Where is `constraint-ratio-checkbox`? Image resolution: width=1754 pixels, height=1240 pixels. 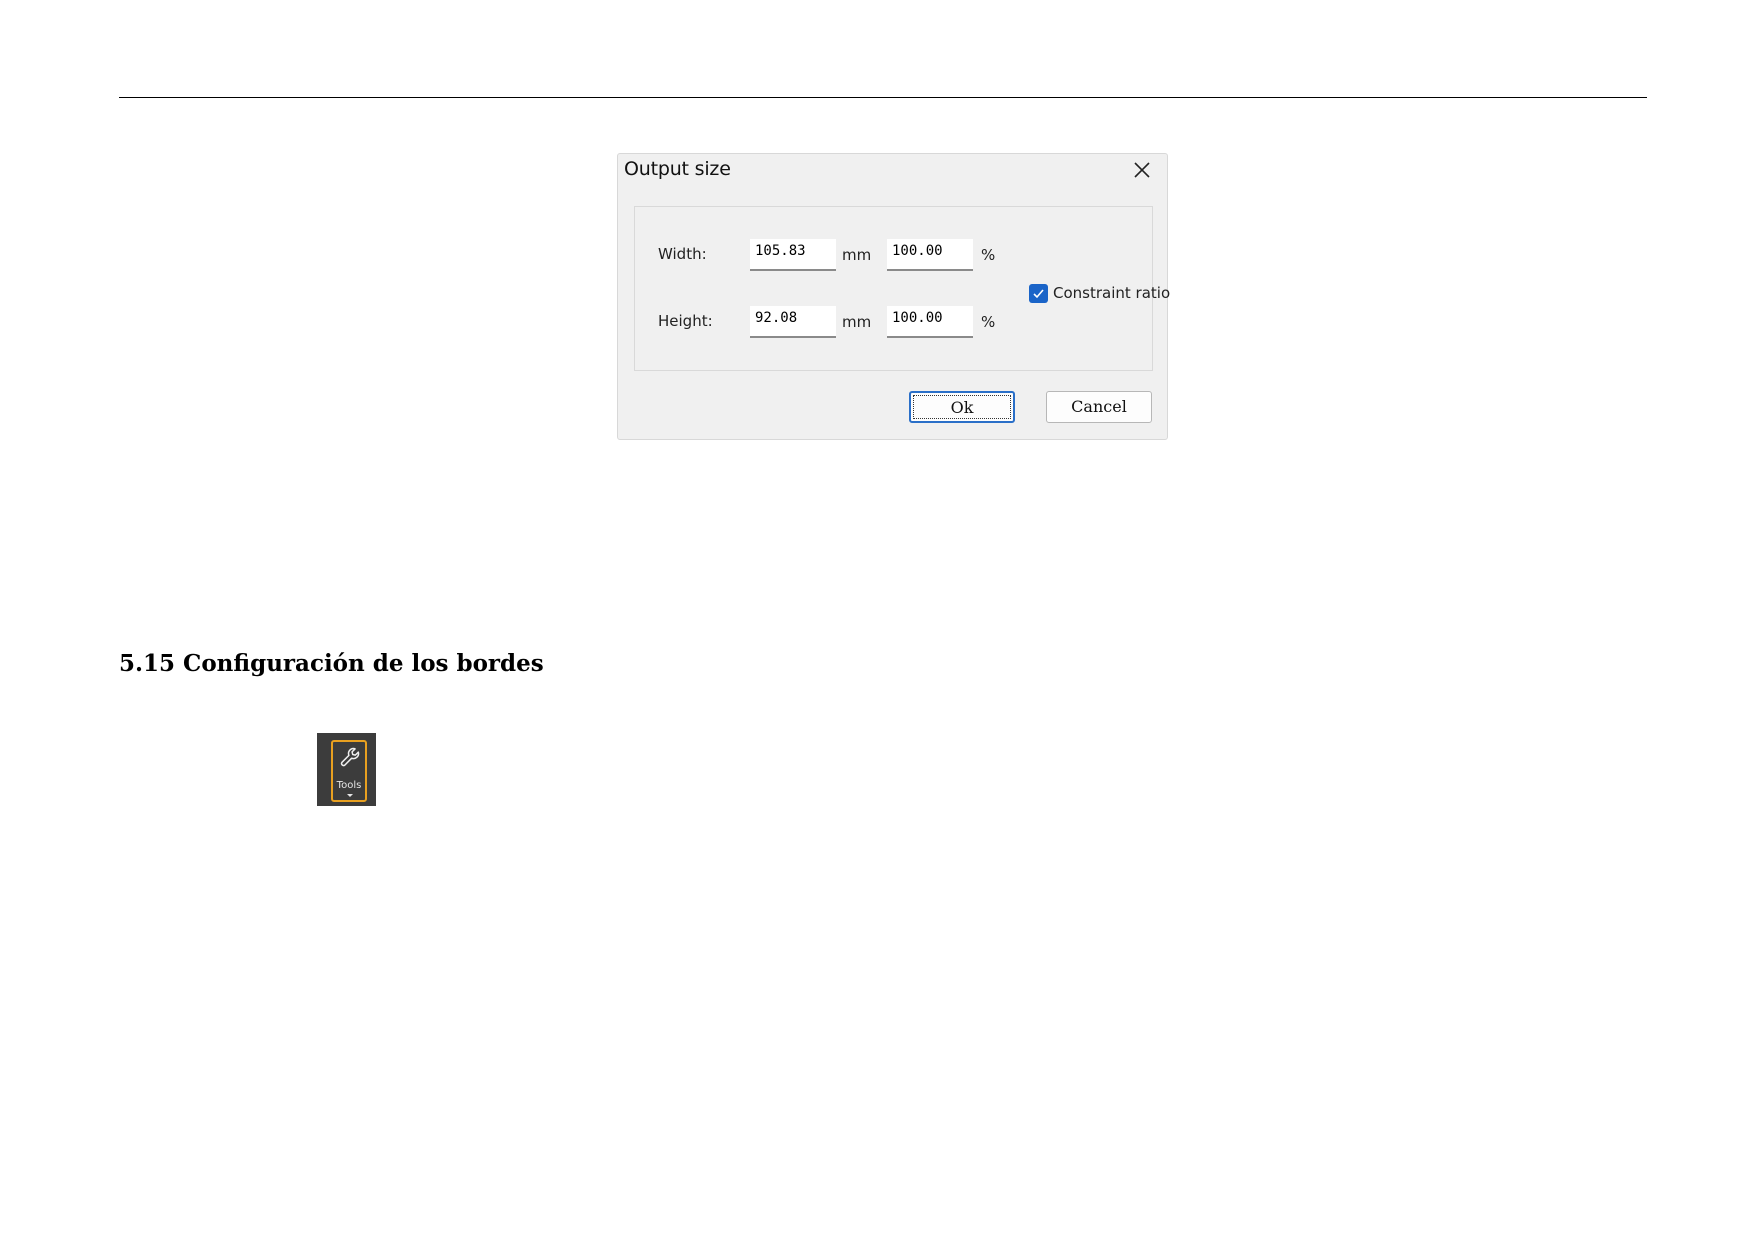
constraint-ratio-checkbox is located at coordinates (1038, 293).